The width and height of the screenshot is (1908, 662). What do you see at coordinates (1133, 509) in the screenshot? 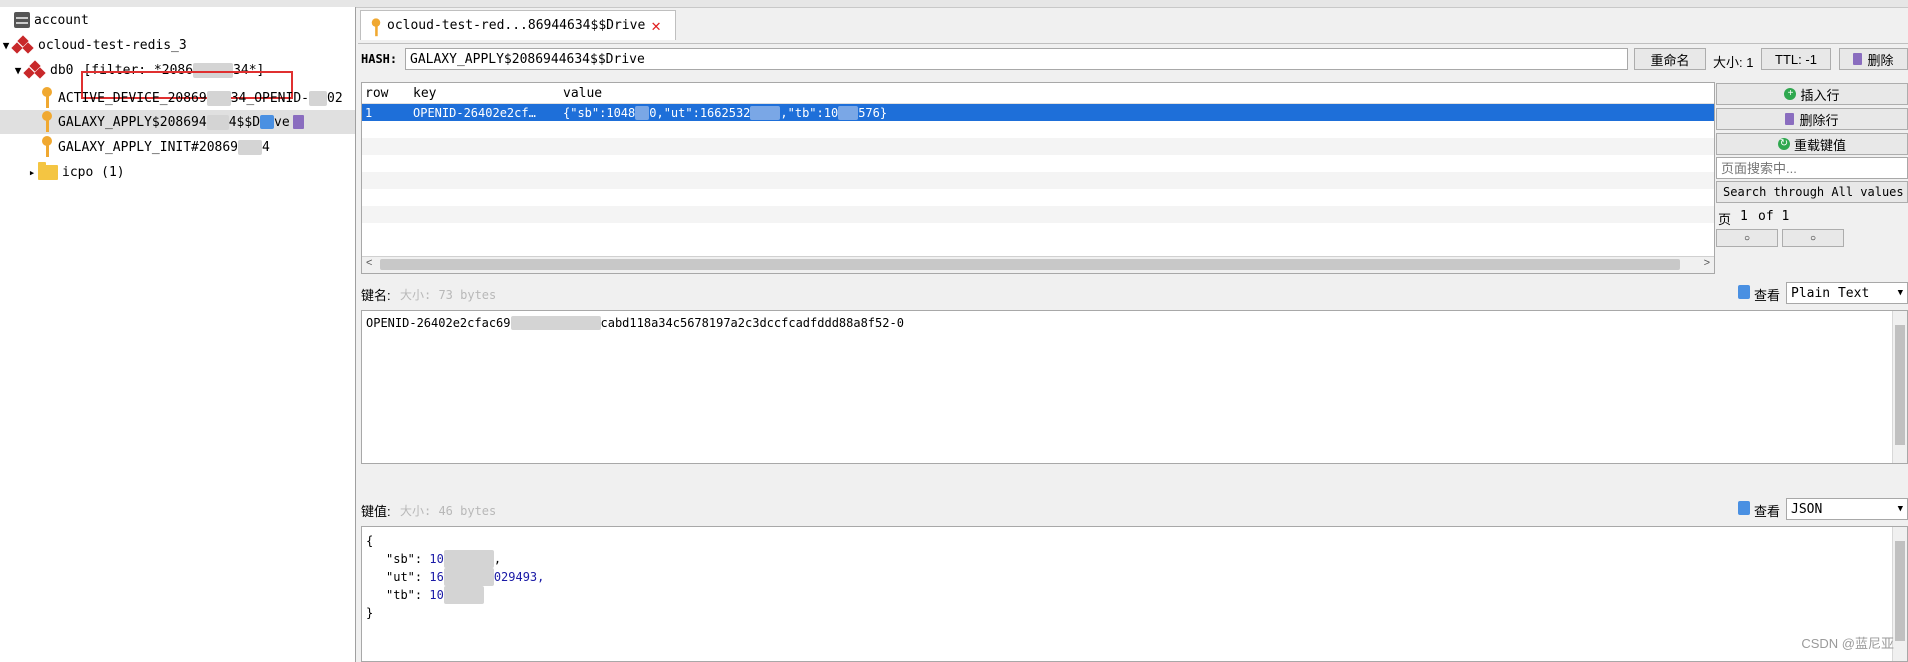
I see `value-panel-header: 键值: 大小: 46 bytes 查看 JSON ▼` at bounding box center [1133, 509].